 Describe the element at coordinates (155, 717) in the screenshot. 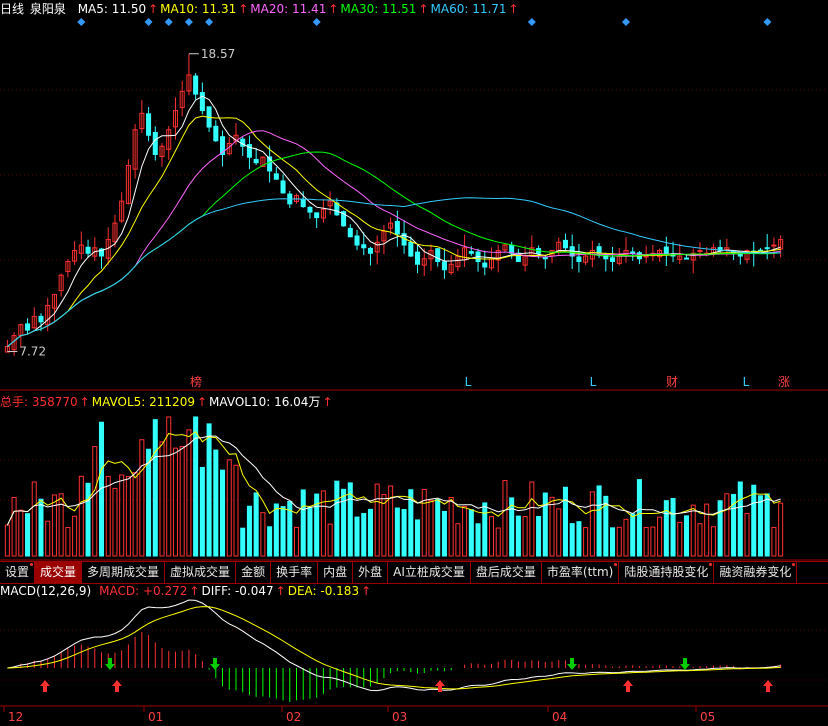

I see `x-tick-label: 01` at that location.